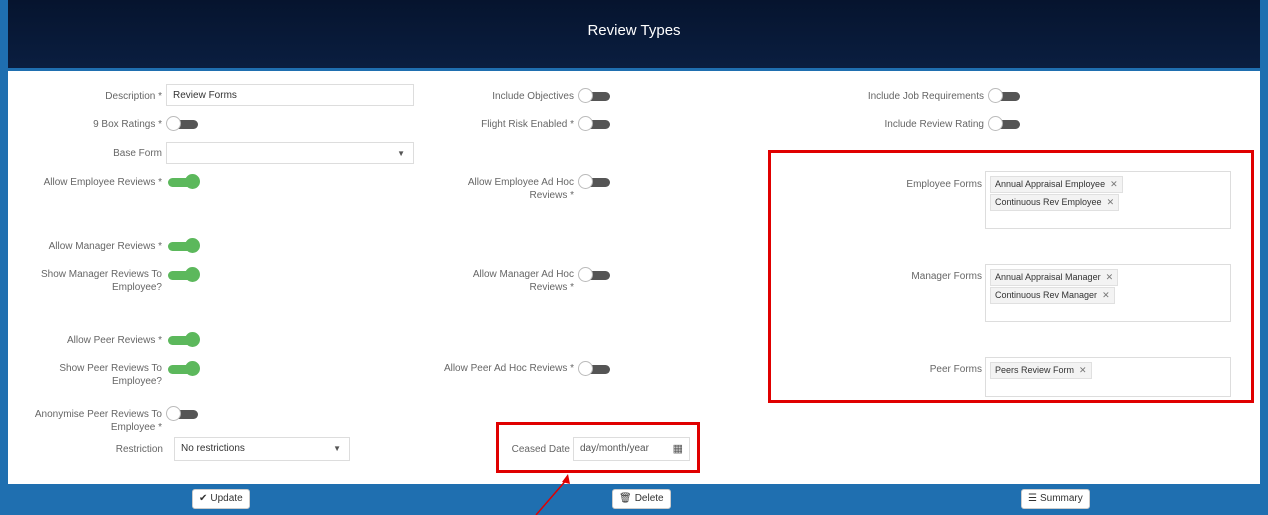 This screenshot has width=1268, height=515. I want to click on include-objectives-toggle, so click(595, 95).